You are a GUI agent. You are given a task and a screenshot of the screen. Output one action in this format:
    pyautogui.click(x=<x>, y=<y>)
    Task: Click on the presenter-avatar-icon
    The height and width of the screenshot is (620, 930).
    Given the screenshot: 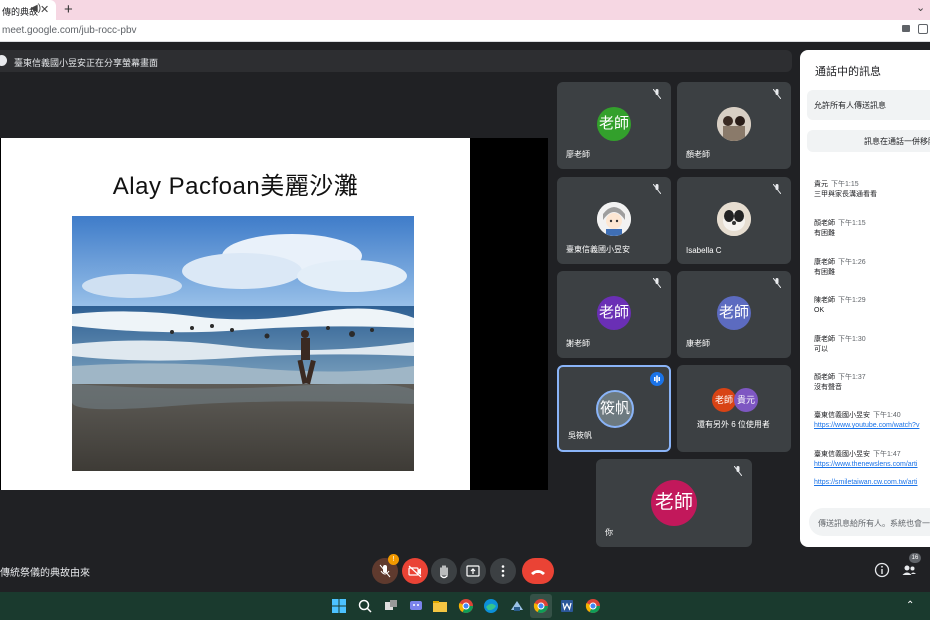 What is the action you would take?
    pyautogui.click(x=3, y=60)
    